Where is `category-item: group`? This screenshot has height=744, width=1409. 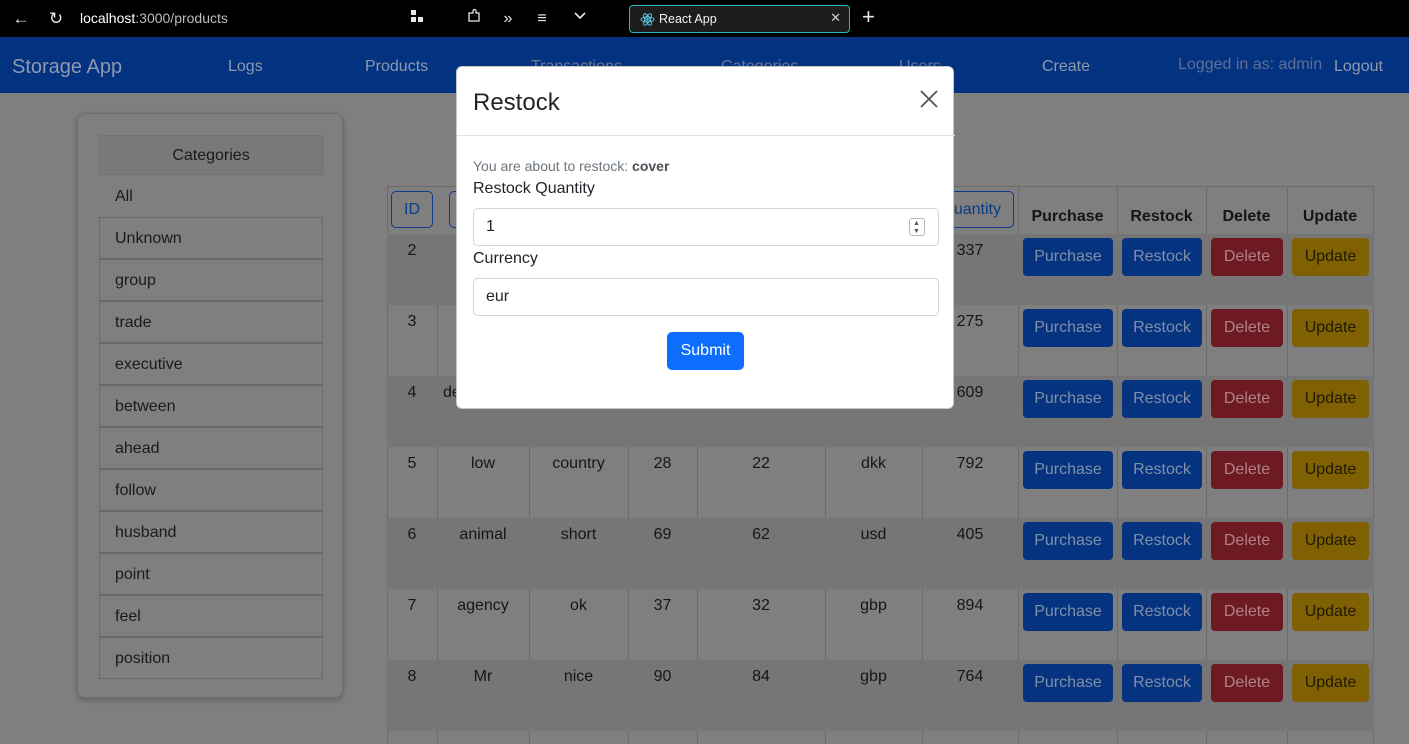 category-item: group is located at coordinates (211, 280).